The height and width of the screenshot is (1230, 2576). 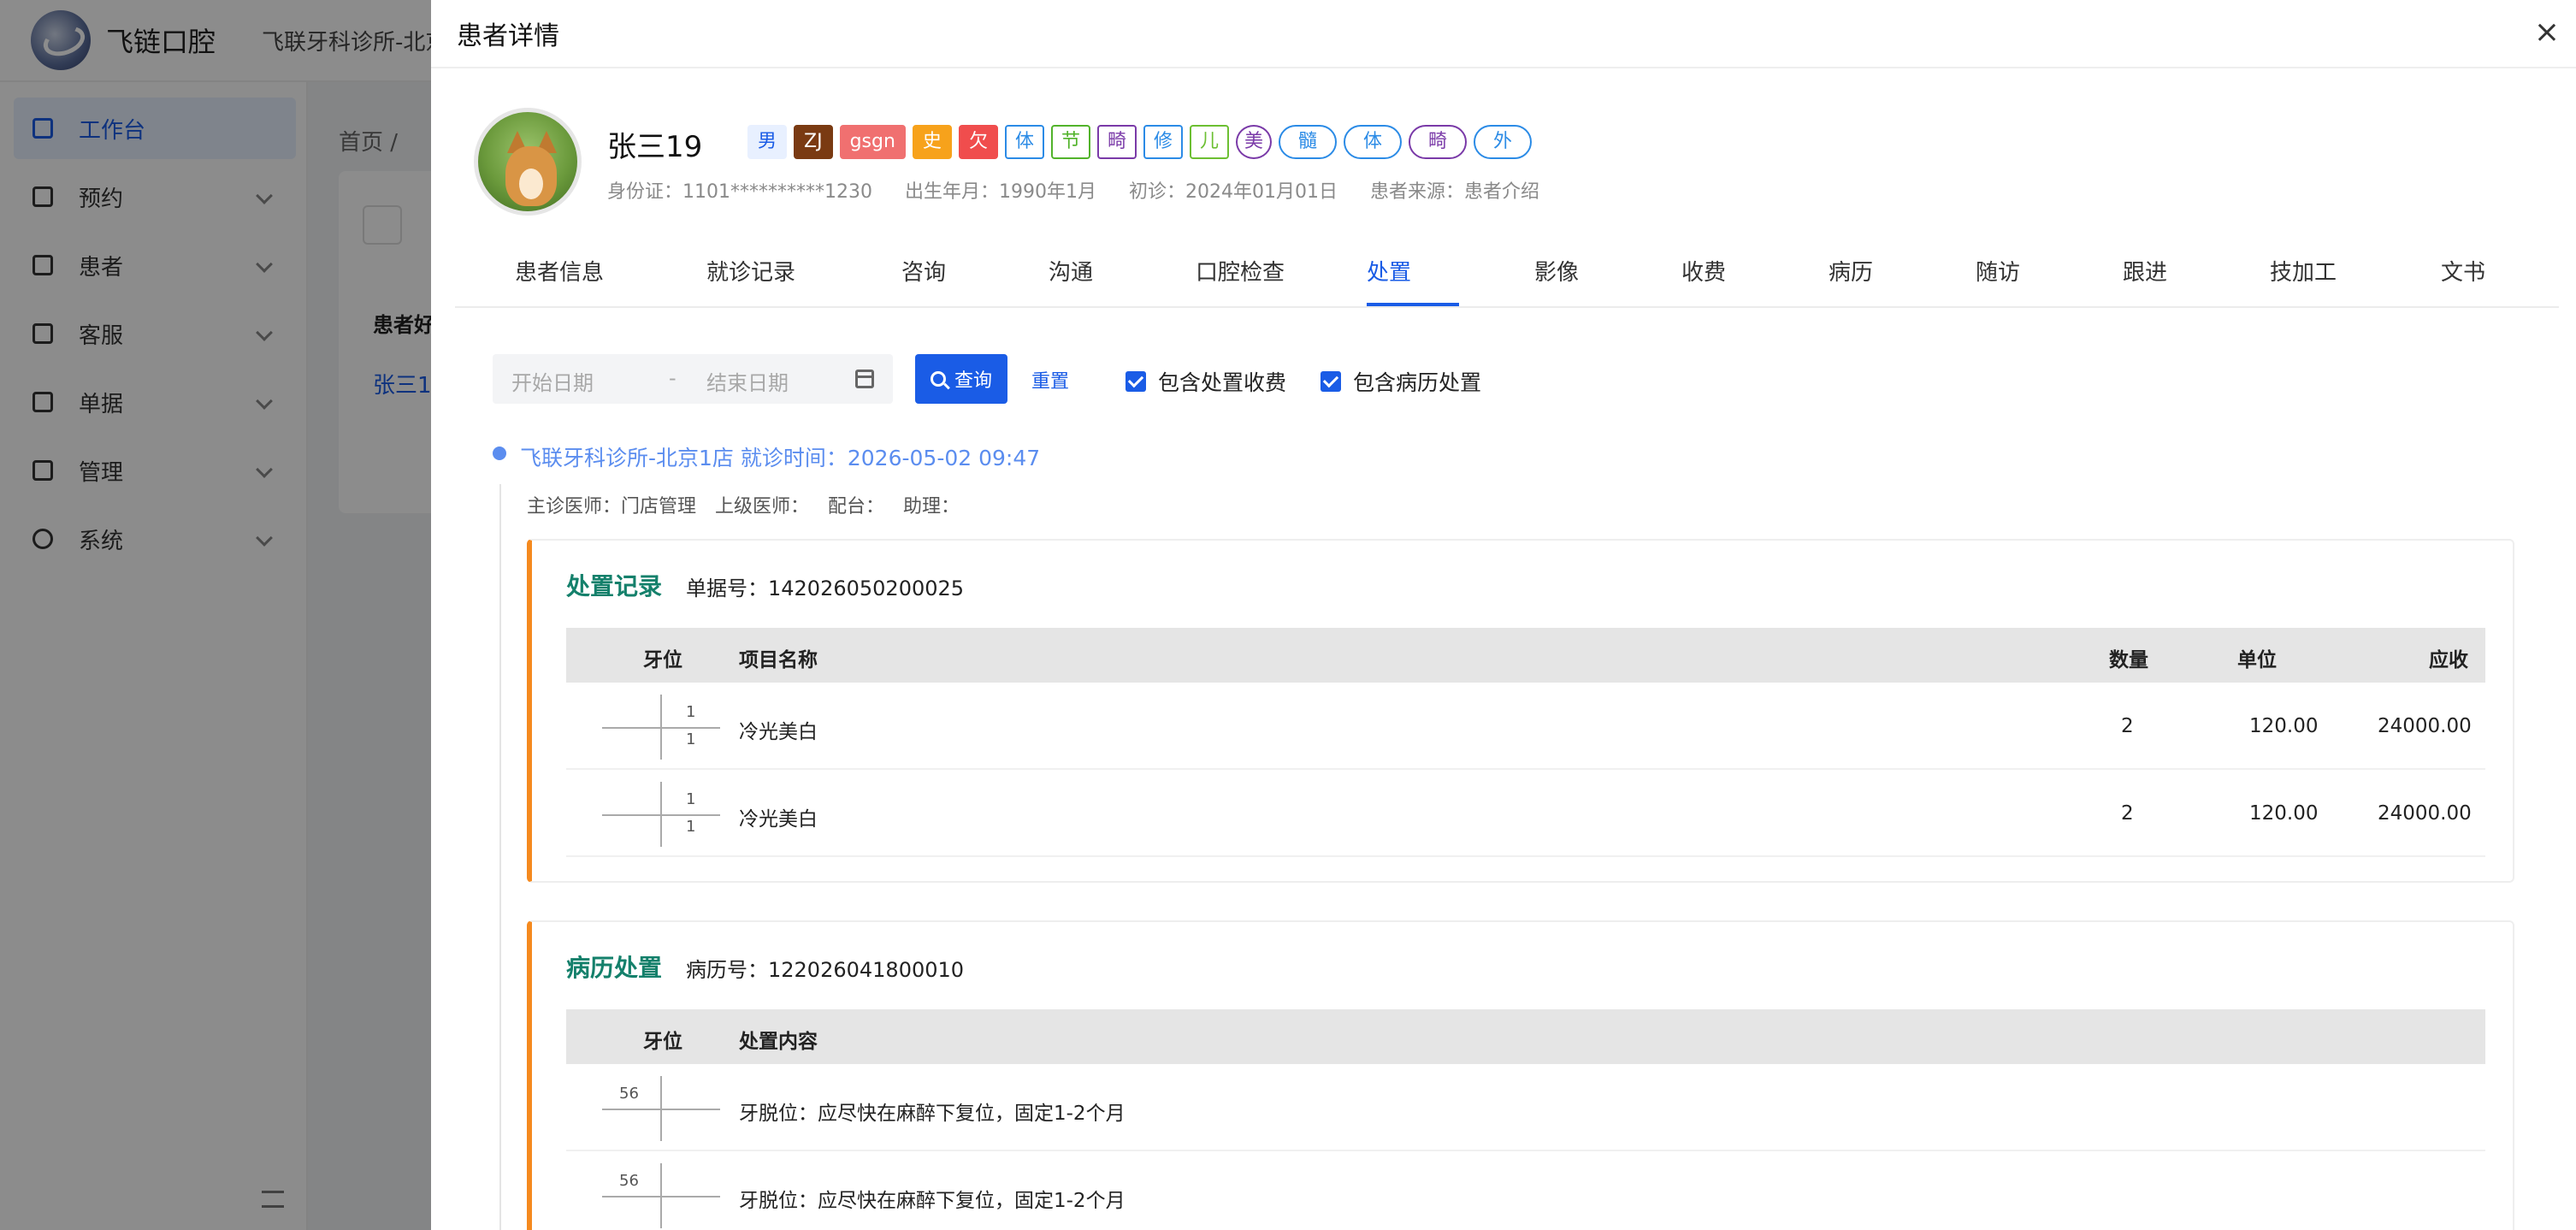 I want to click on senior-doctor: 上级医师：, so click(x=762, y=507).